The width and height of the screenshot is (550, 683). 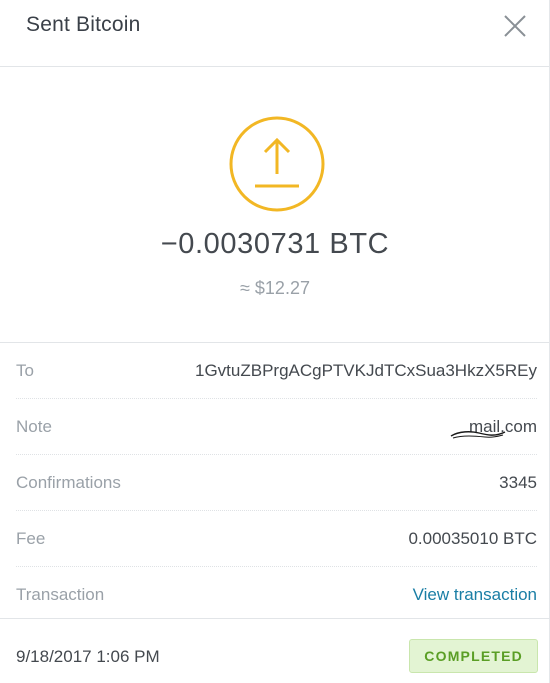 What do you see at coordinates (365, 370) in the screenshot?
I see `recipient-address: 1GvtuZBPrgACgPTVKJdTCxSua3HkzX5REy` at bounding box center [365, 370].